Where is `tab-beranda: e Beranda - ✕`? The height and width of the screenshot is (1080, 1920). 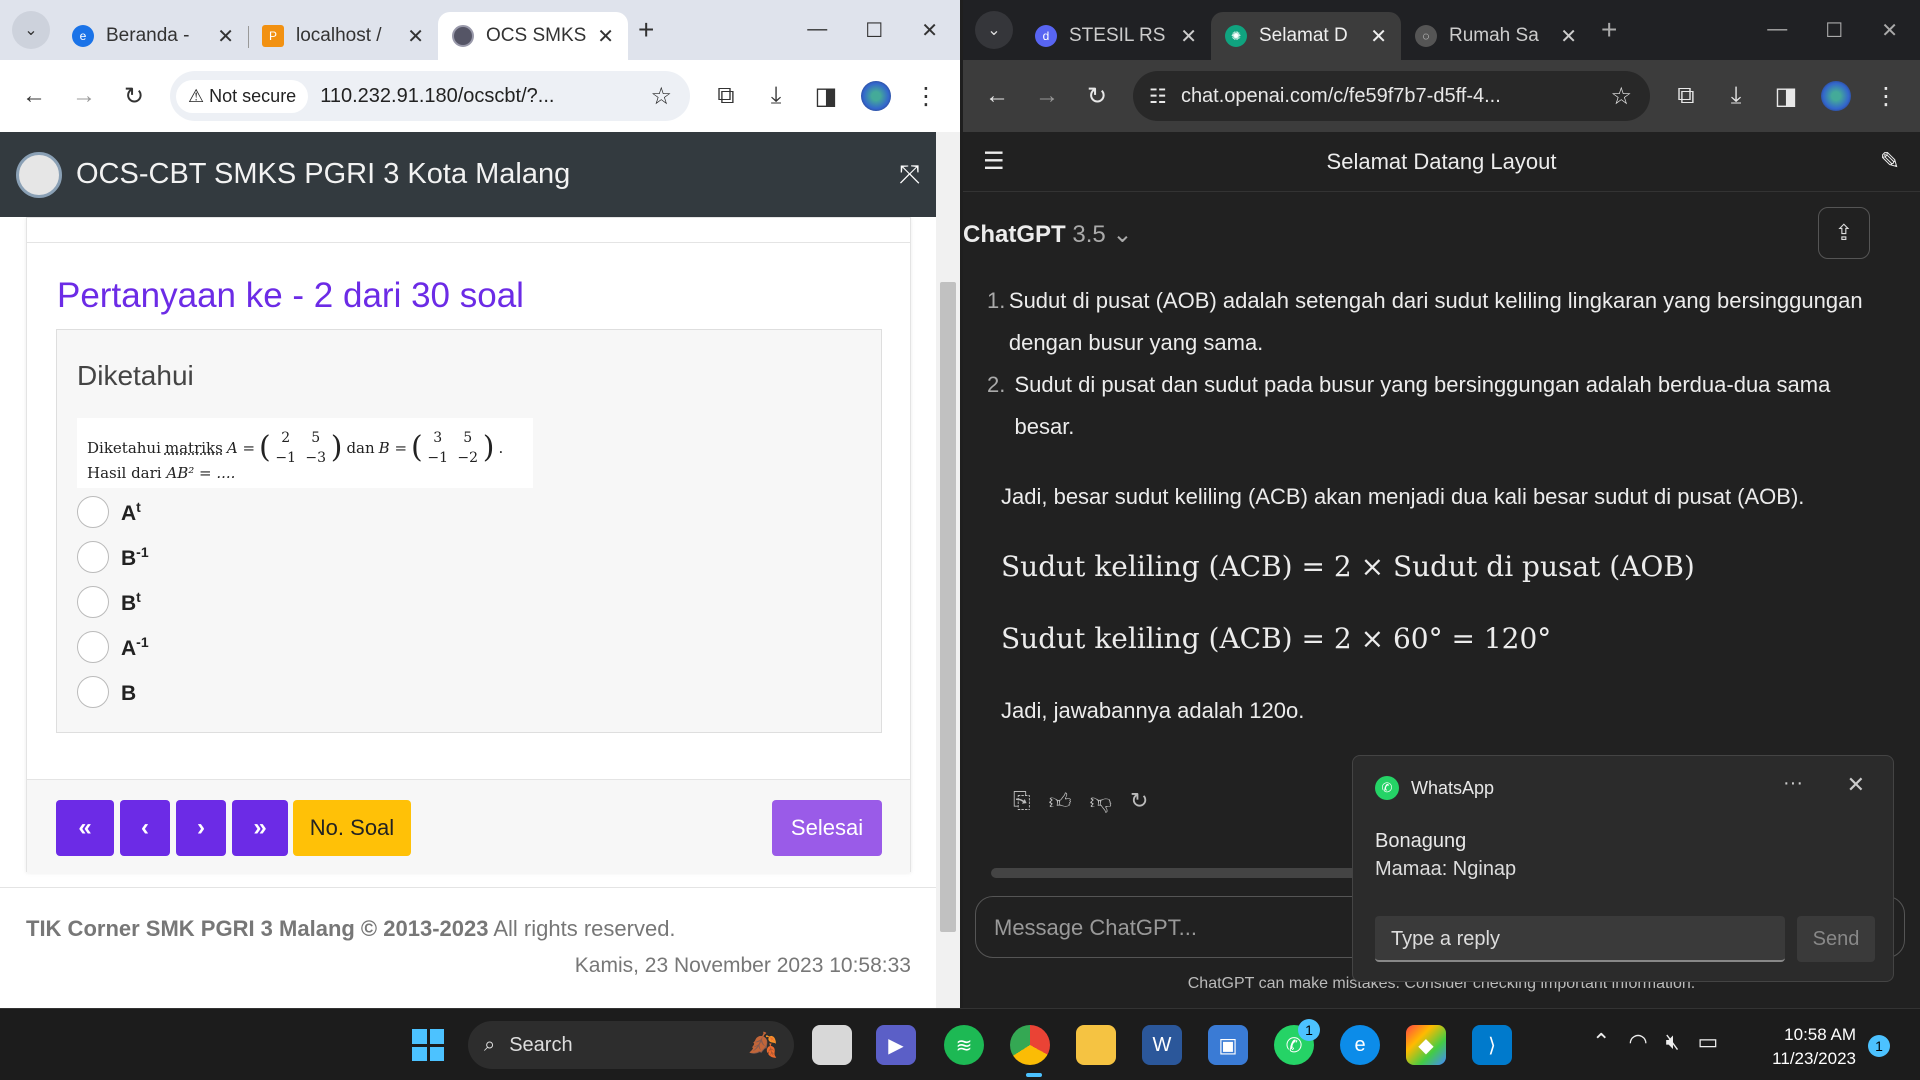 tab-beranda: e Beranda - ✕ is located at coordinates (153, 36).